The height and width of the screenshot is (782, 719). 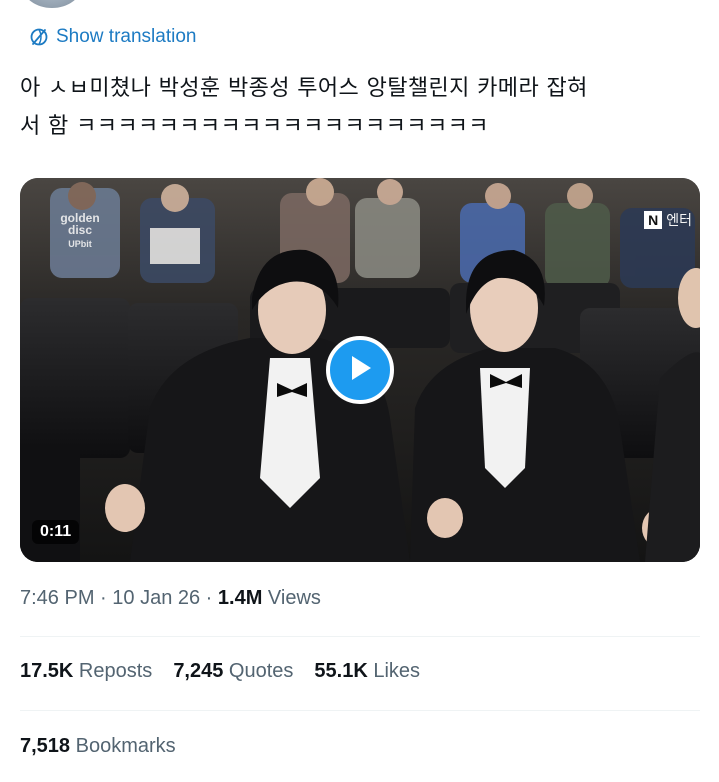 I want to click on likes-stat: 55.1K Likes, so click(x=367, y=671).